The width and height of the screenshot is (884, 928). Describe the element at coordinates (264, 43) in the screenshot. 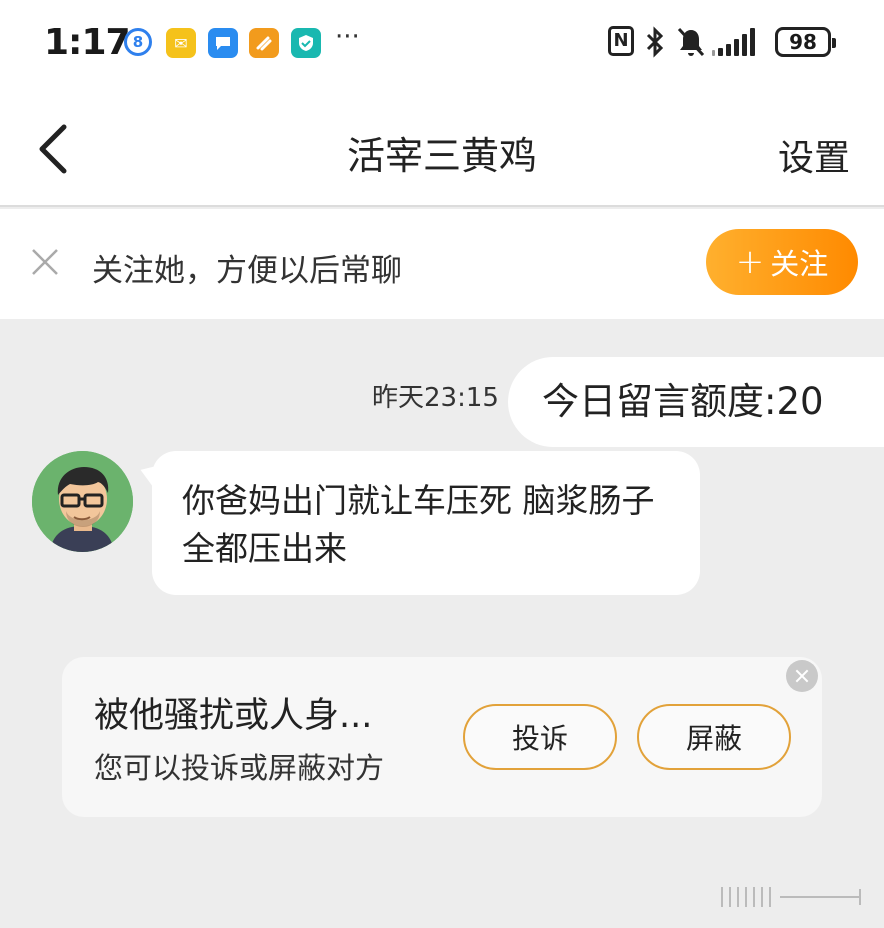

I see `news-icon` at that location.